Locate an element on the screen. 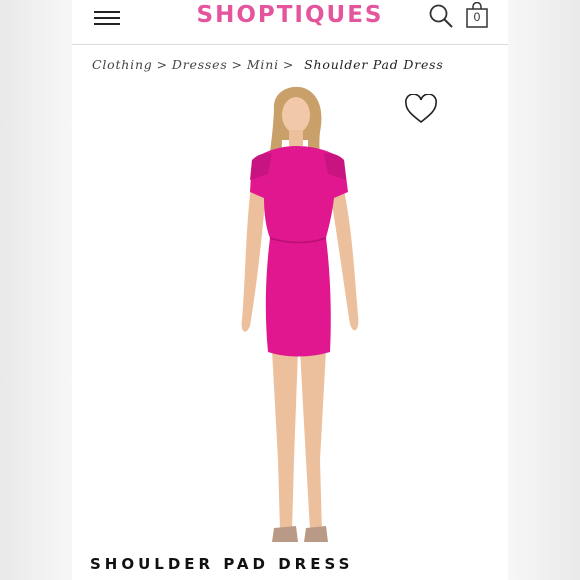  product-title: SHOULDER PAD DRESS is located at coordinates (222, 564).